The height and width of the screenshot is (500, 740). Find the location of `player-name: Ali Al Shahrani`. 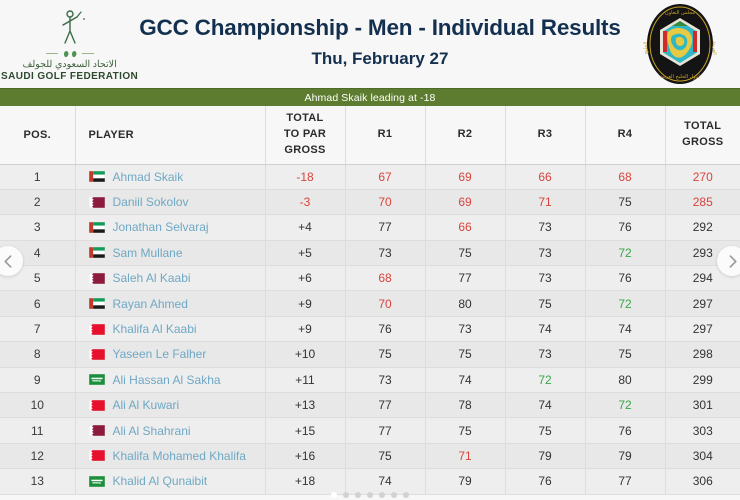

player-name: Ali Al Shahrani is located at coordinates (152, 431).